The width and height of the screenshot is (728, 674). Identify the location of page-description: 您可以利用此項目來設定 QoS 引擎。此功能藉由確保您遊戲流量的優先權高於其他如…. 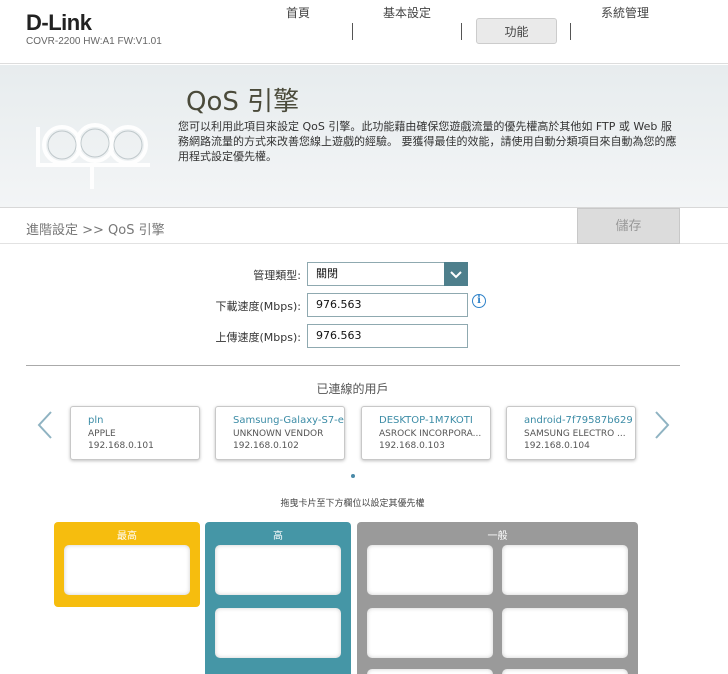
(427, 141).